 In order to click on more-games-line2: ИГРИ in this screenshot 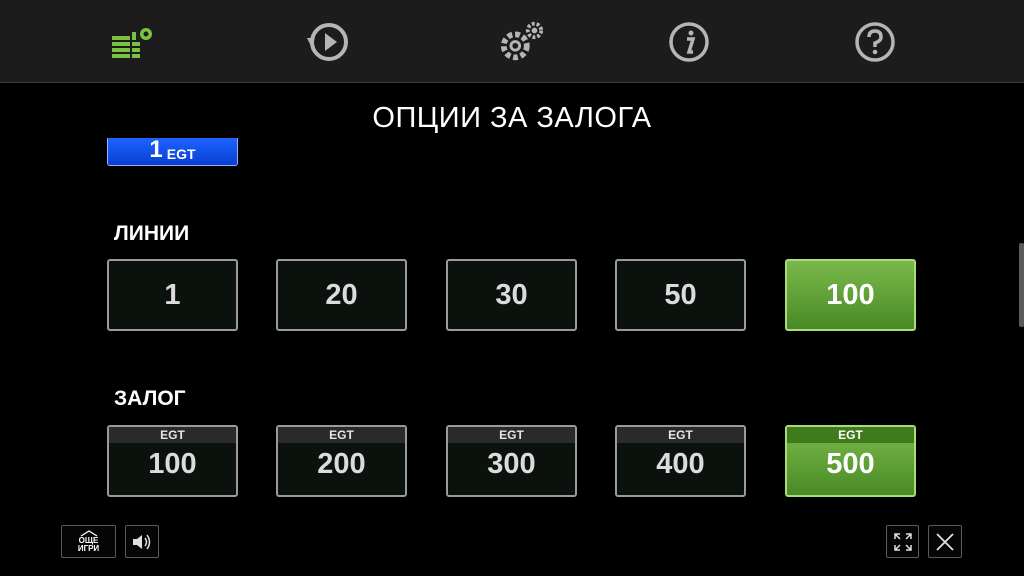, I will do `click(88, 548)`.